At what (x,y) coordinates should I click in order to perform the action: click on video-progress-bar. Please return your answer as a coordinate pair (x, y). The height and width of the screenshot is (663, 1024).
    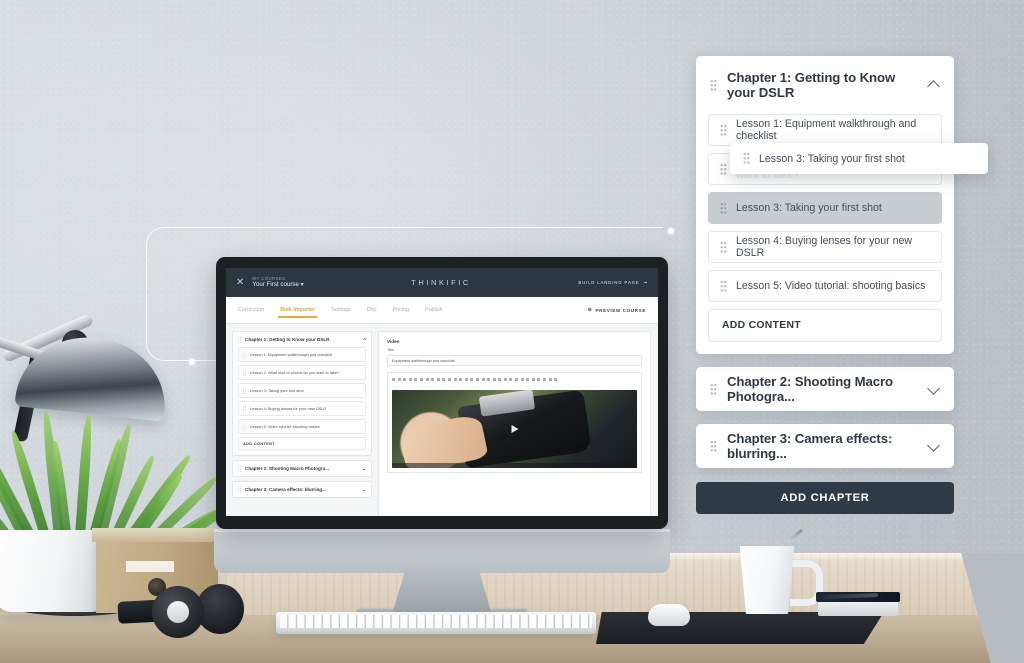
    Looking at the image, I should click on (514, 465).